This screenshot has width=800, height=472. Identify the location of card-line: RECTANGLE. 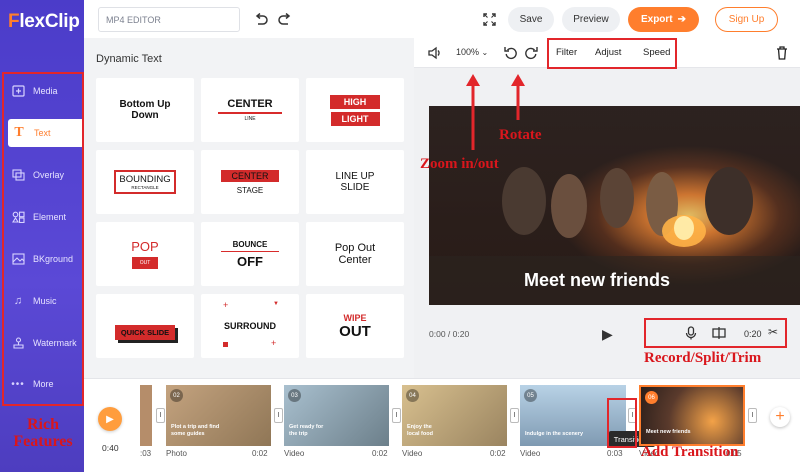
(145, 187).